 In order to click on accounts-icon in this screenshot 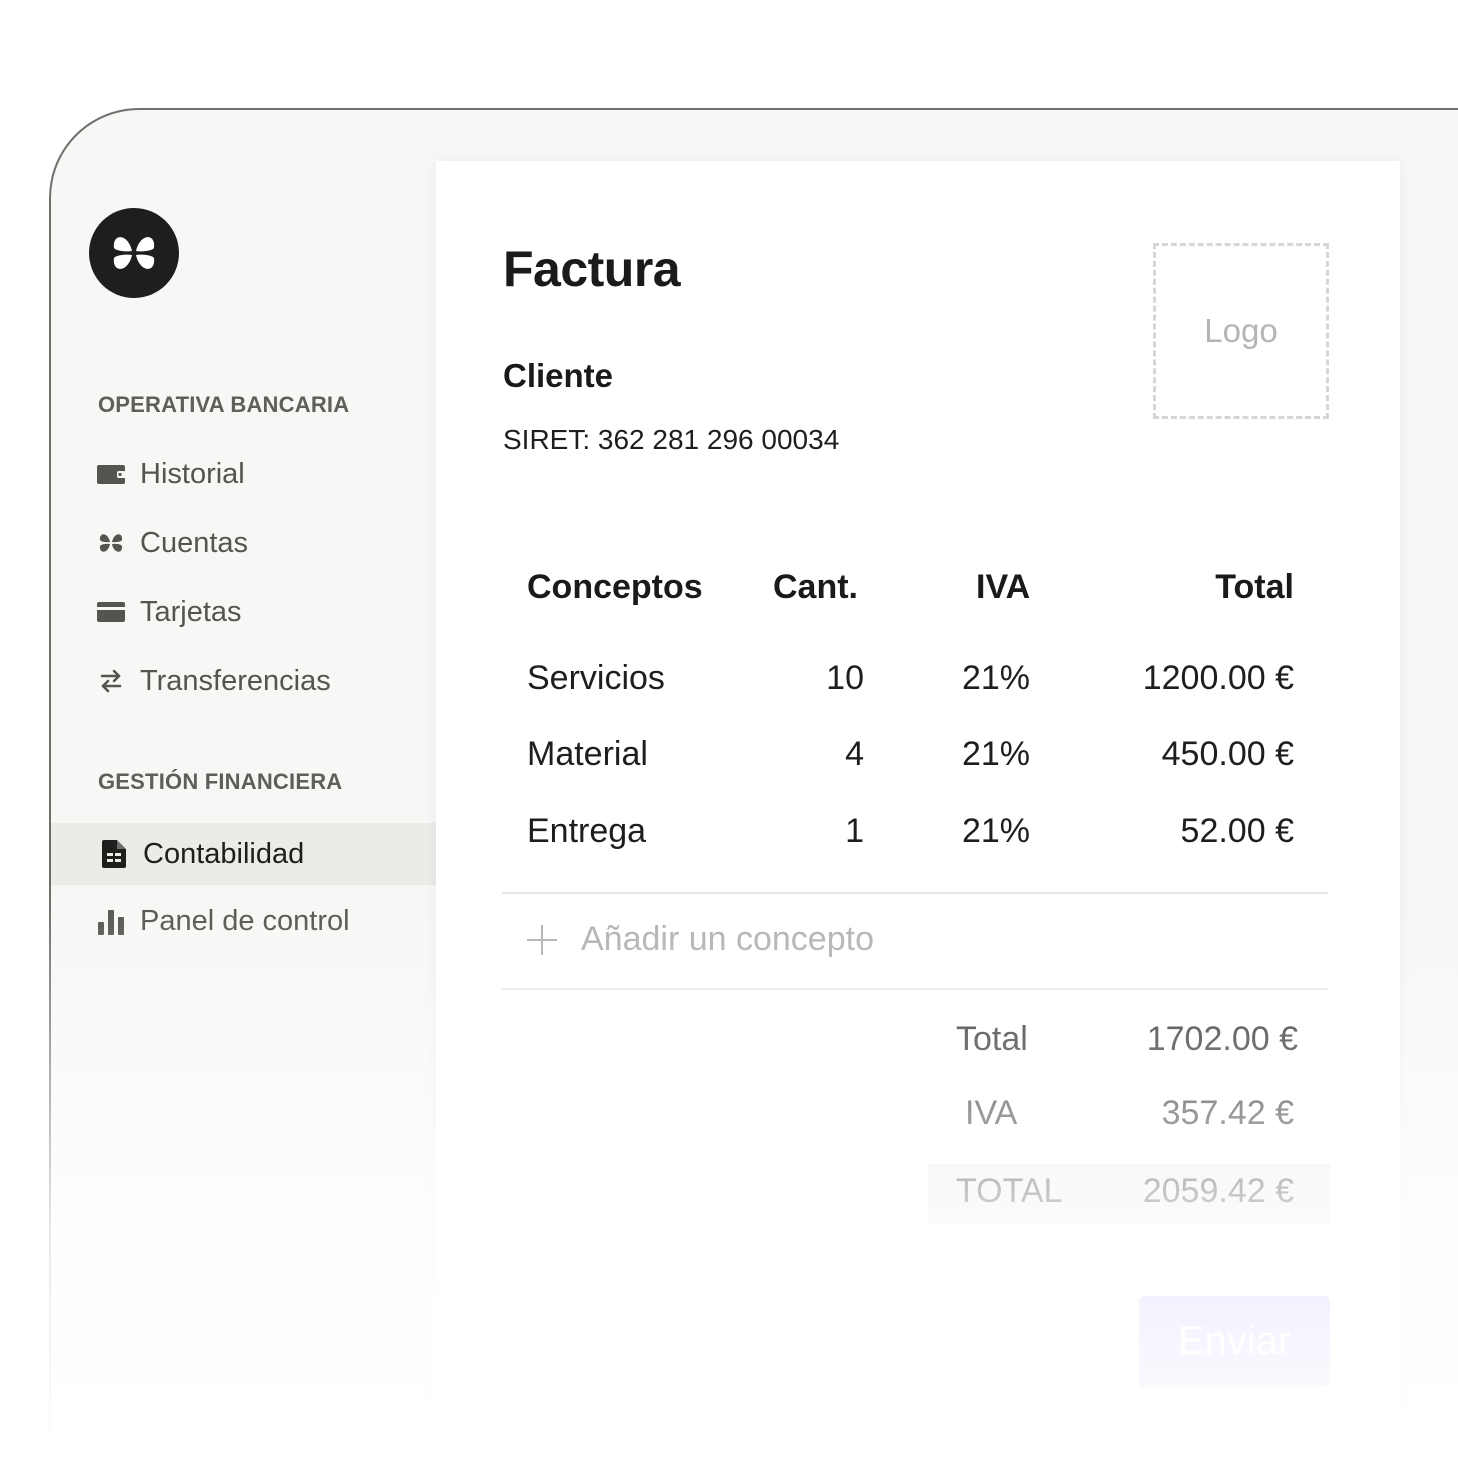, I will do `click(111, 543)`.